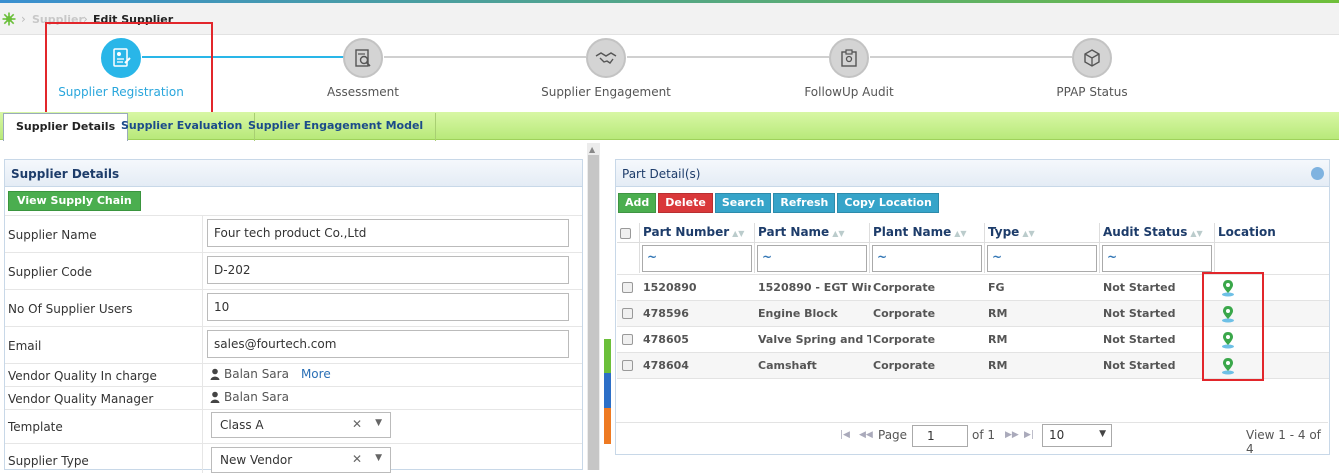 The image size is (1339, 473). I want to click on template-select: Class A ✕ ▼, so click(301, 425).